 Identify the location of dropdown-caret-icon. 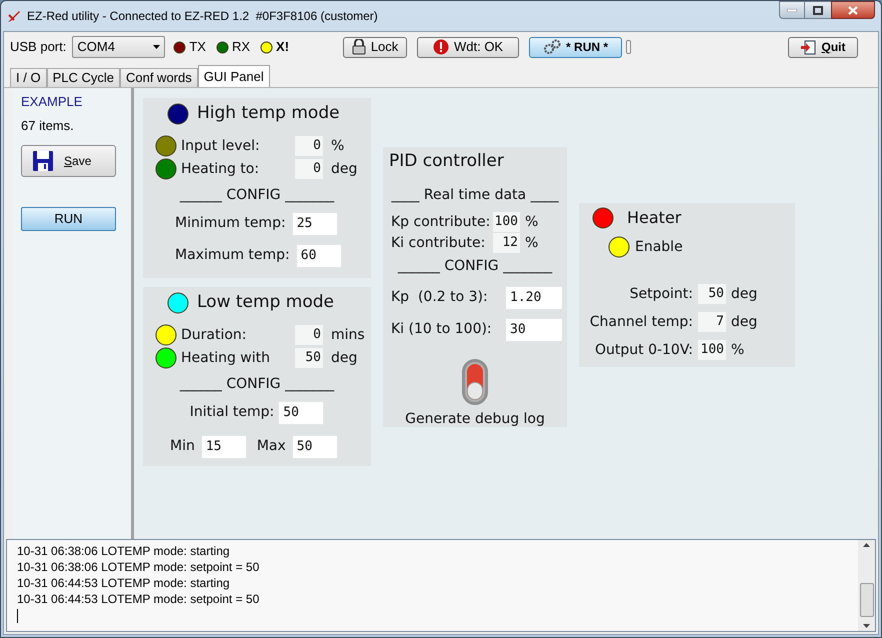
(156, 47).